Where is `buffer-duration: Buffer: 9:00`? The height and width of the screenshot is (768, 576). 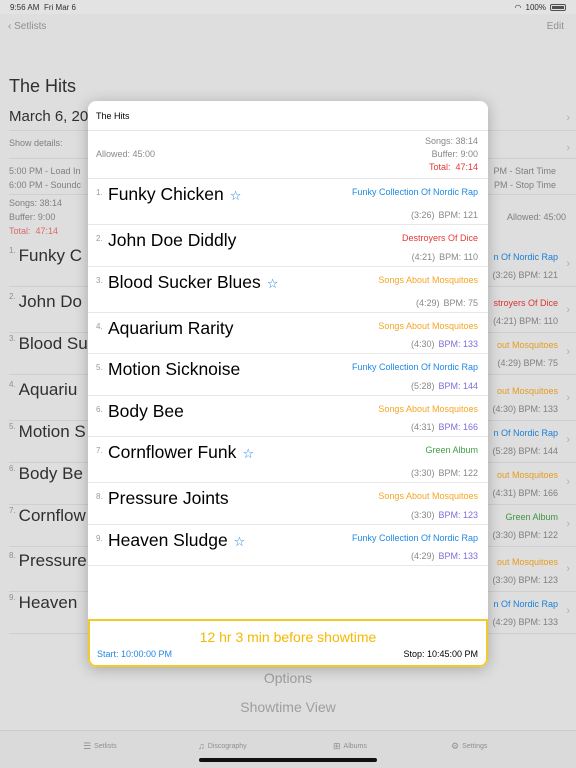 buffer-duration: Buffer: 9:00 is located at coordinates (454, 154).